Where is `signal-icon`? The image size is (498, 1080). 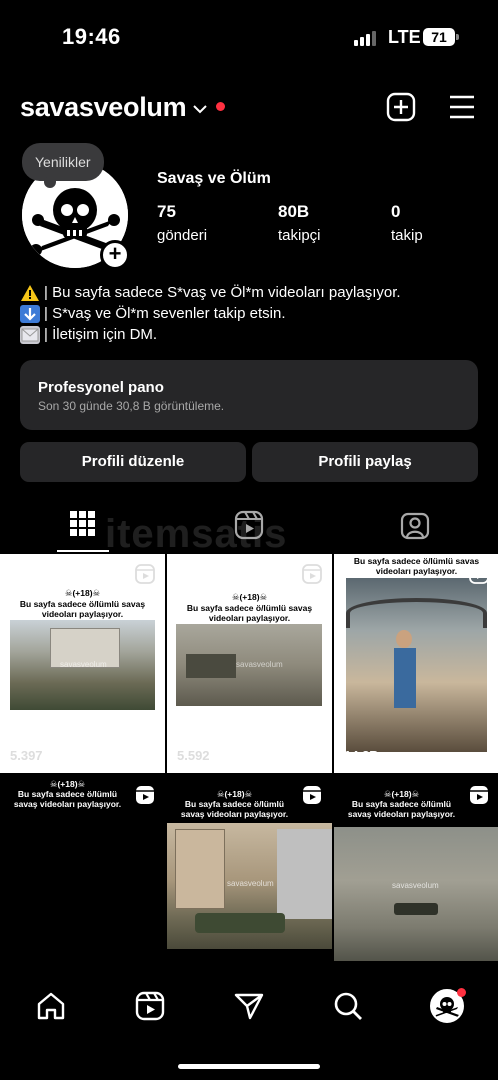 signal-icon is located at coordinates (366, 38).